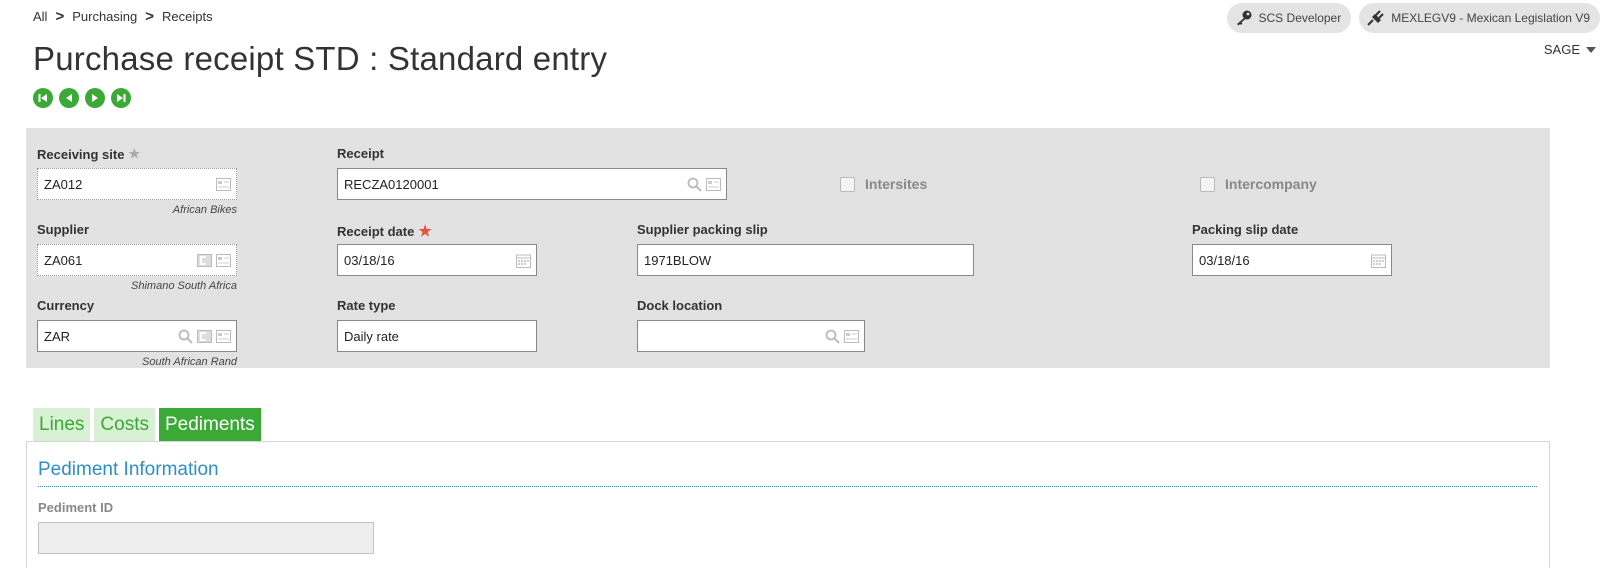 This screenshot has height=568, width=1610. What do you see at coordinates (210, 424) in the screenshot?
I see `tab-pediments: Pediments` at bounding box center [210, 424].